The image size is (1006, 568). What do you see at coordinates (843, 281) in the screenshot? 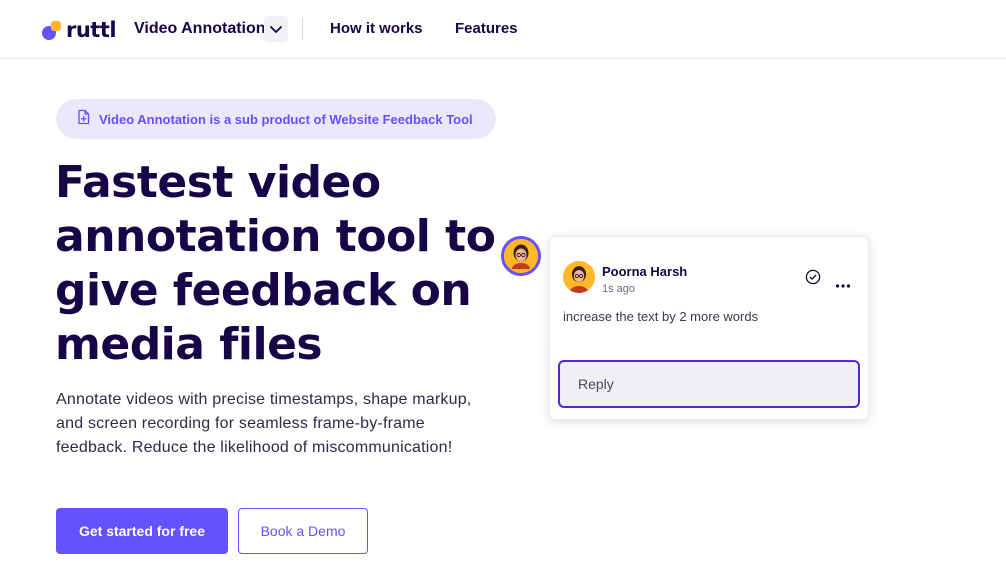
I see `more-horizontal-icon` at bounding box center [843, 281].